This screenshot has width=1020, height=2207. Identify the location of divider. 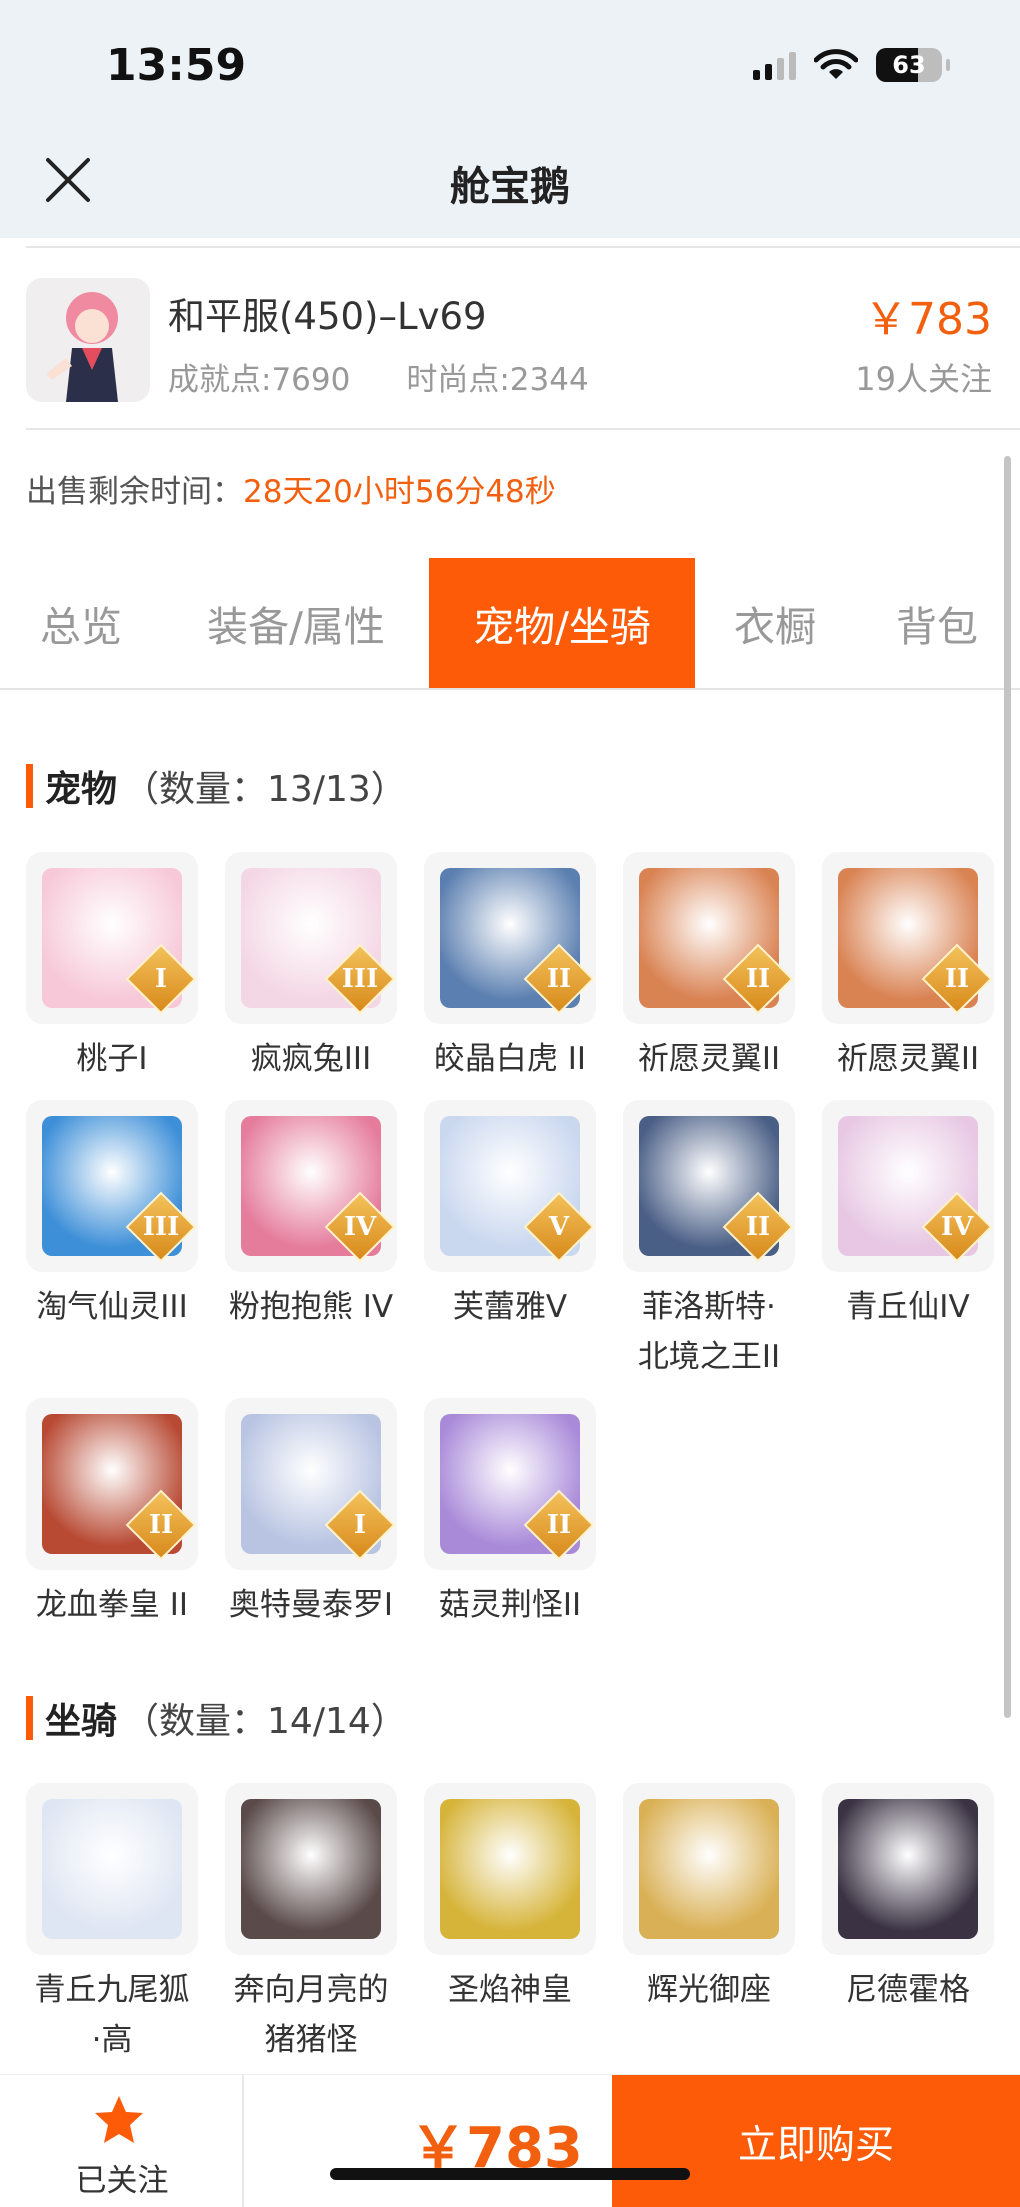
(523, 429).